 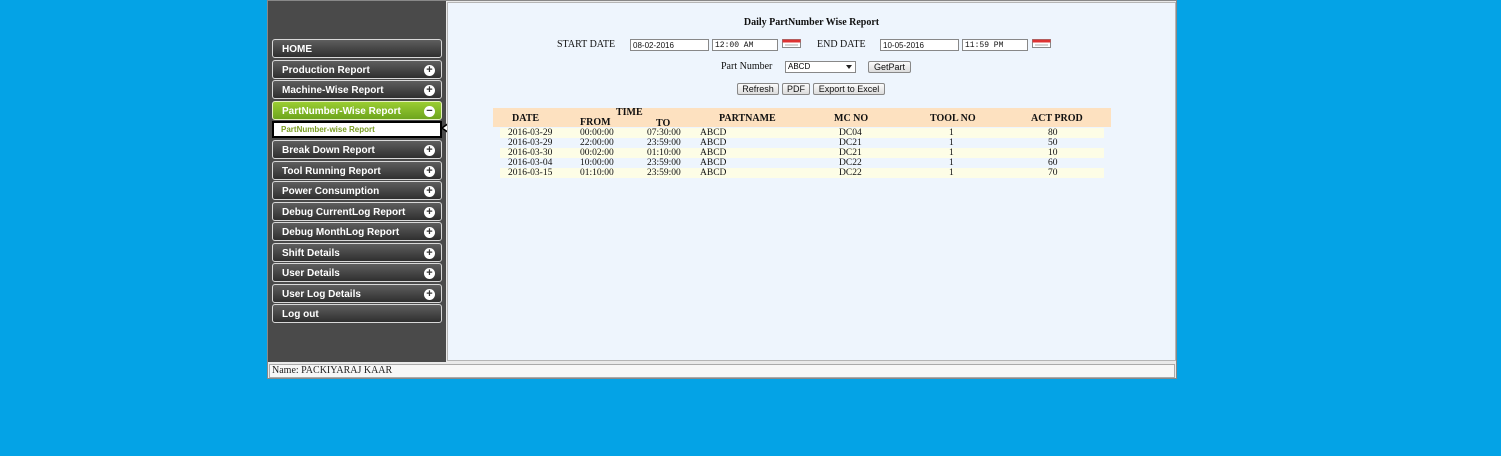 I want to click on pdf-button: PDF, so click(x=796, y=89).